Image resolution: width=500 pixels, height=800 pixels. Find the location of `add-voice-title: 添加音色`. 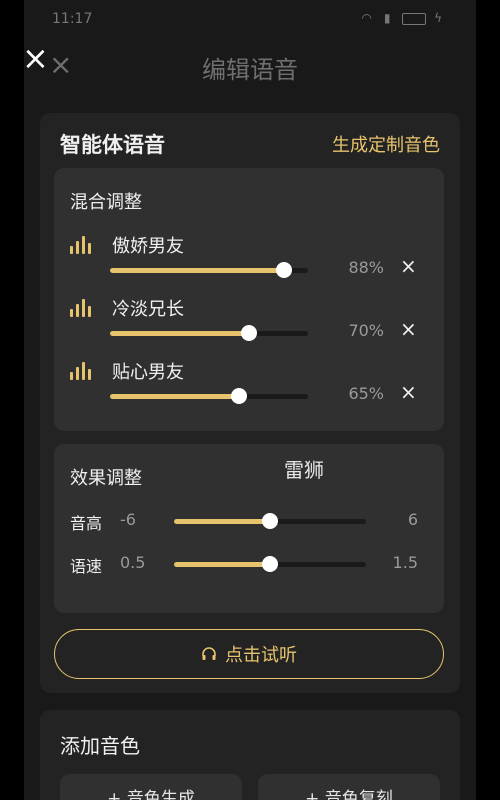

add-voice-title: 添加音色 is located at coordinates (100, 746).